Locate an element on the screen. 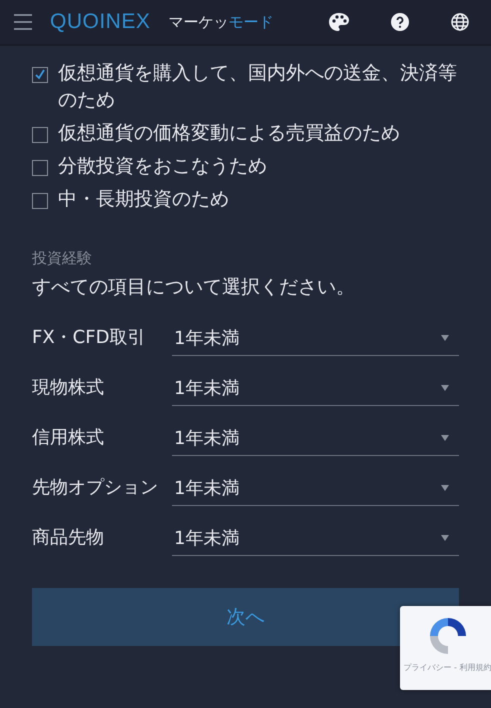 This screenshot has width=491, height=708. field-label: 商品先物 is located at coordinates (68, 538).